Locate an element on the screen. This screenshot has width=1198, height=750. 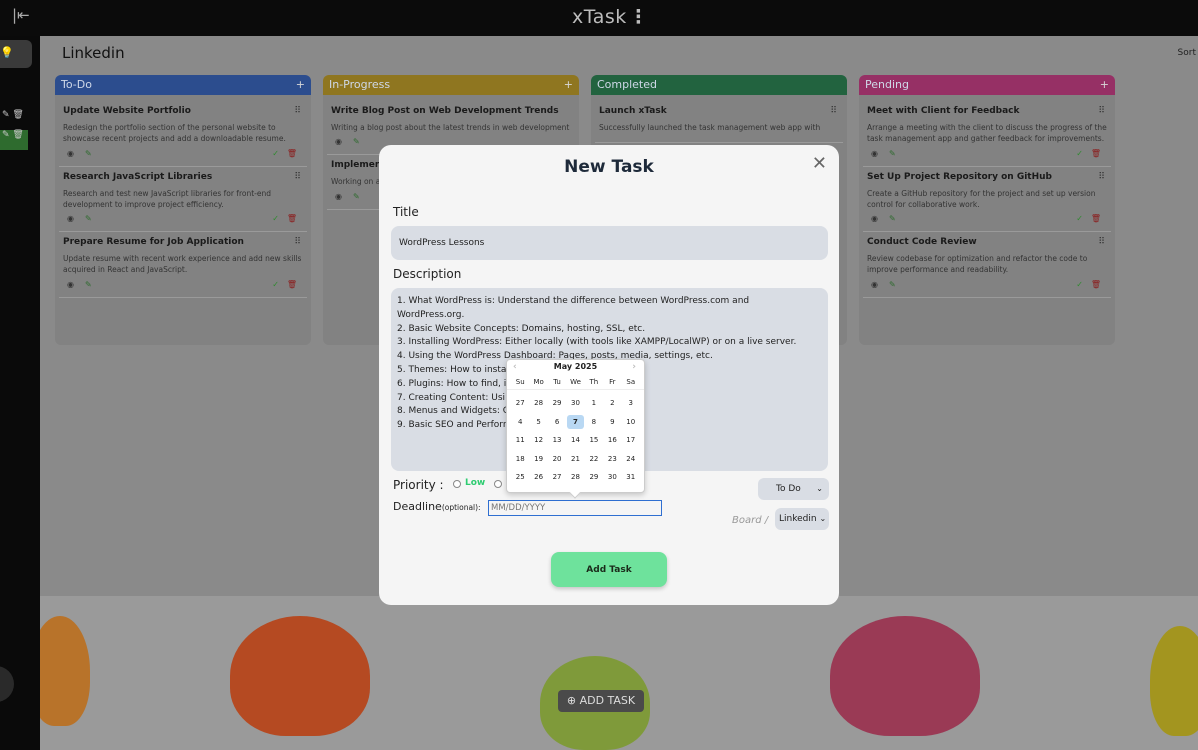
calendar-day: 14 is located at coordinates (575, 440).